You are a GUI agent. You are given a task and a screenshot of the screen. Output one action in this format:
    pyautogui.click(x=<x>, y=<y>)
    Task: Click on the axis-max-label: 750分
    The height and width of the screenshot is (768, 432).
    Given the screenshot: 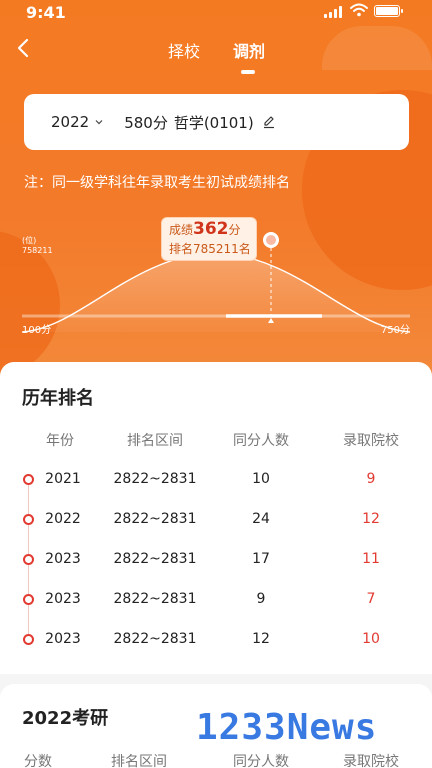 What is the action you would take?
    pyautogui.click(x=395, y=330)
    